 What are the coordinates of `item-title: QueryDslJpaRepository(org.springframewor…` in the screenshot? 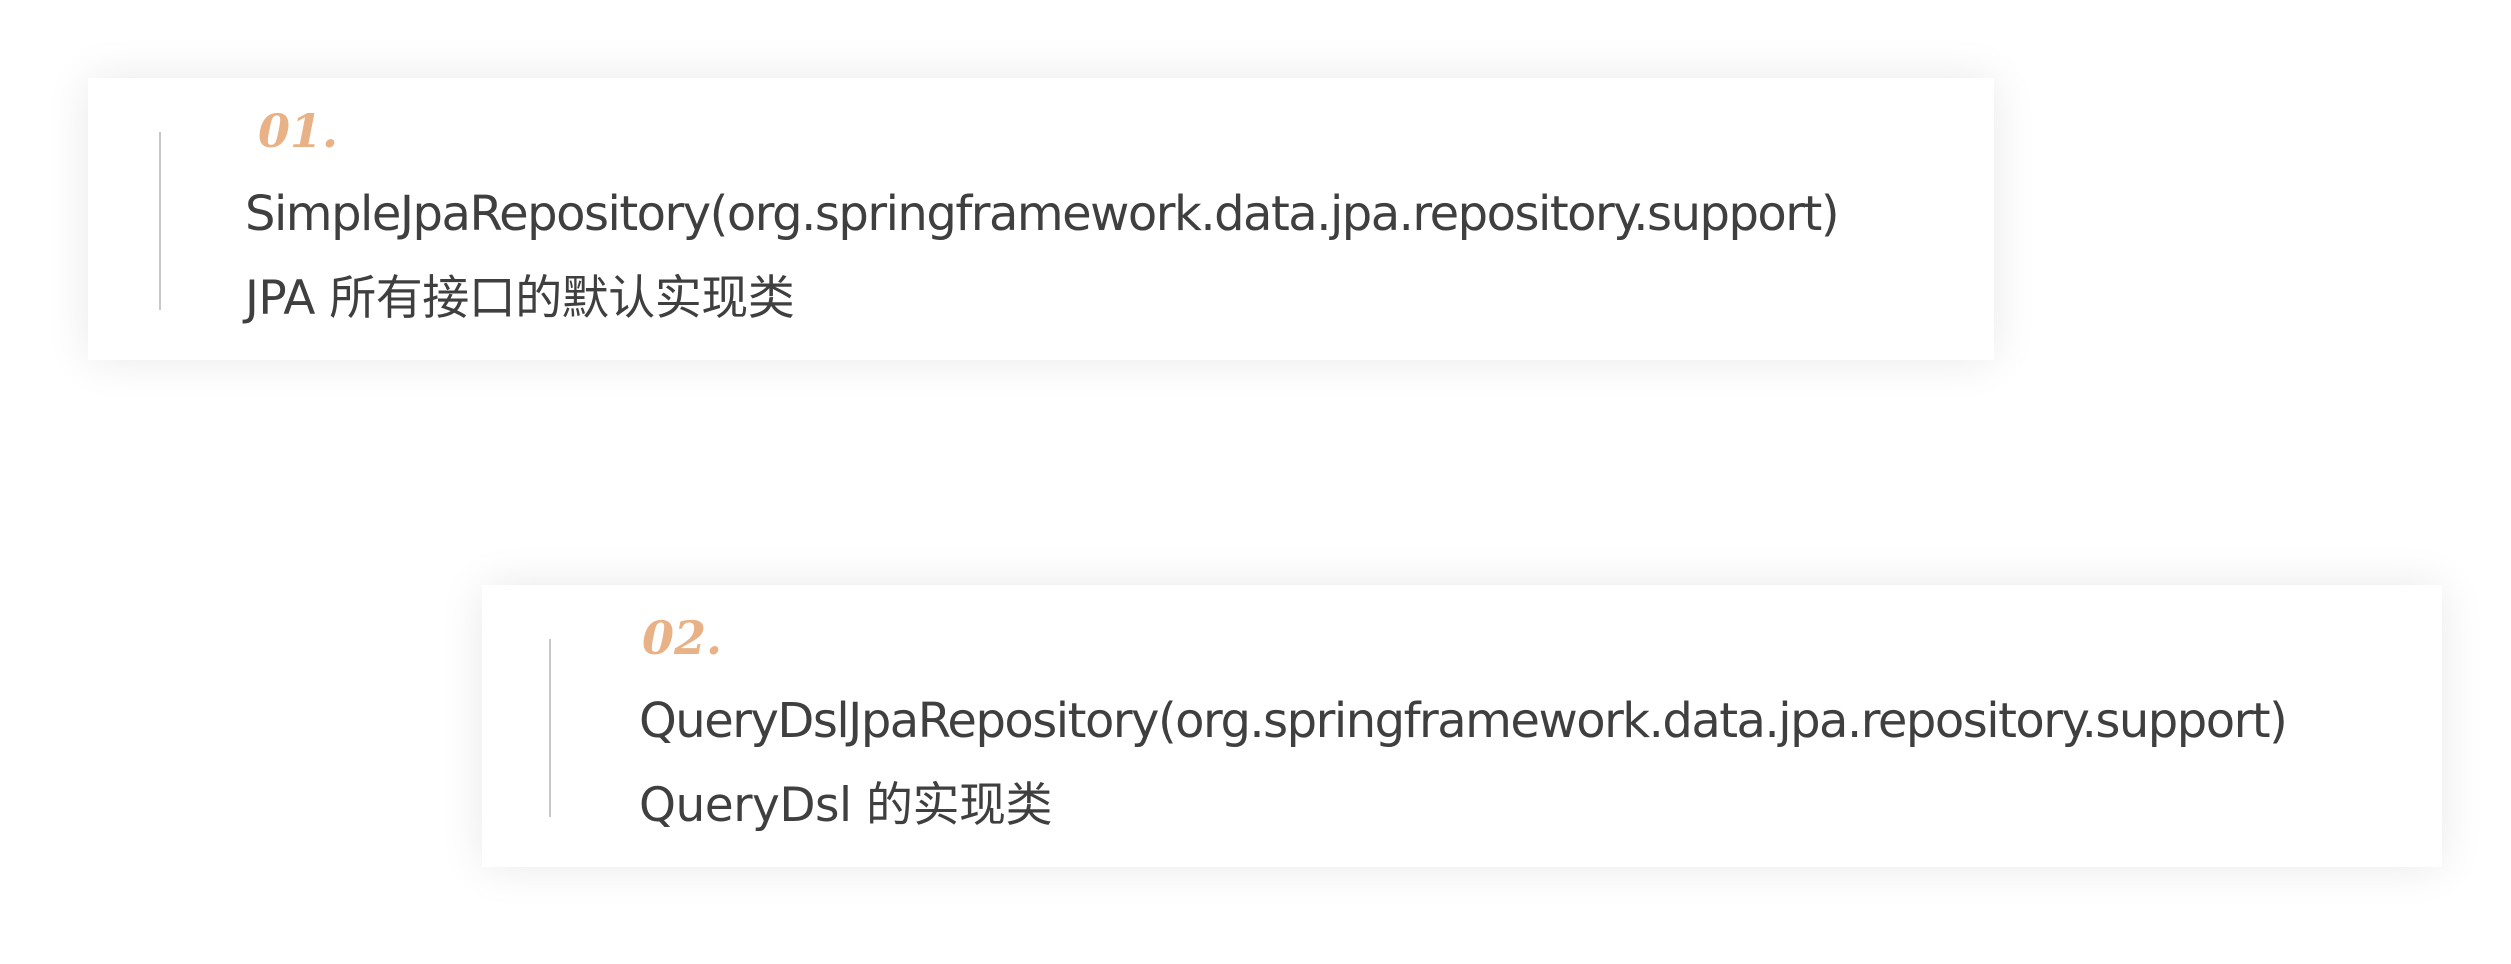 It's located at (1463, 721).